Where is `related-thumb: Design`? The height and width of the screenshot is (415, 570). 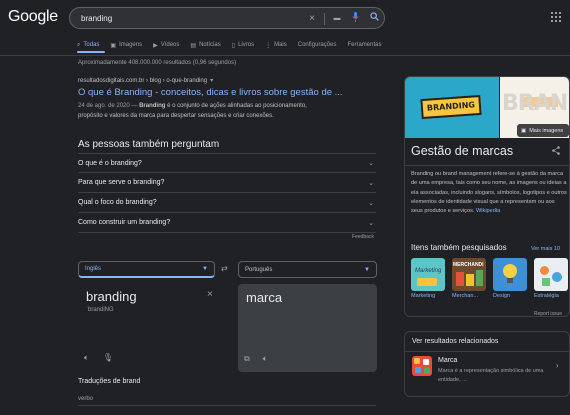 related-thumb: Design is located at coordinates (510, 278).